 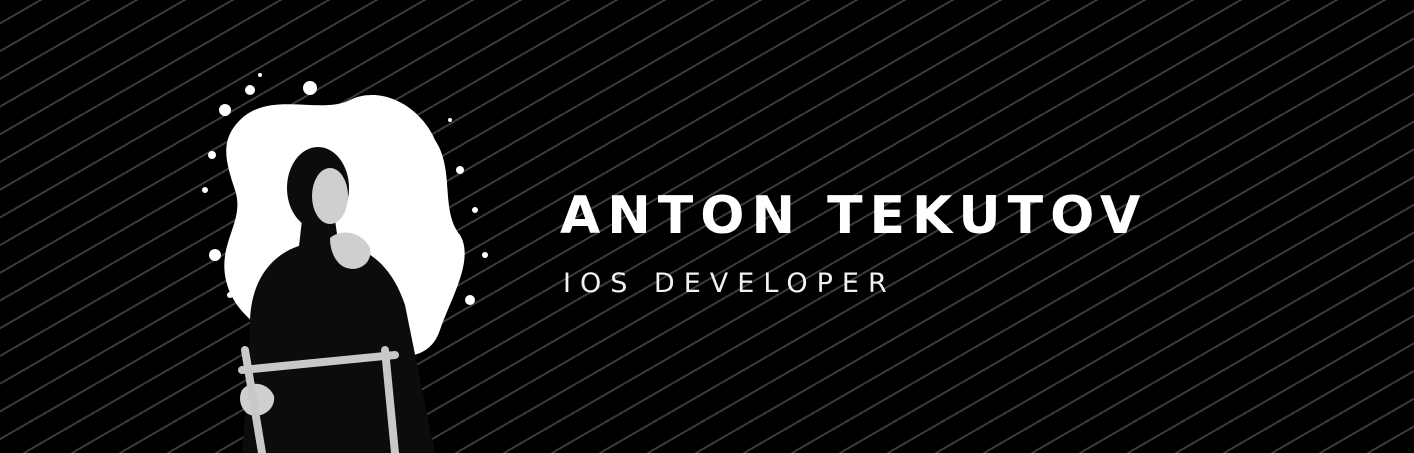 I want to click on profile-name: ANTON TEKUTOV, so click(x=854, y=216).